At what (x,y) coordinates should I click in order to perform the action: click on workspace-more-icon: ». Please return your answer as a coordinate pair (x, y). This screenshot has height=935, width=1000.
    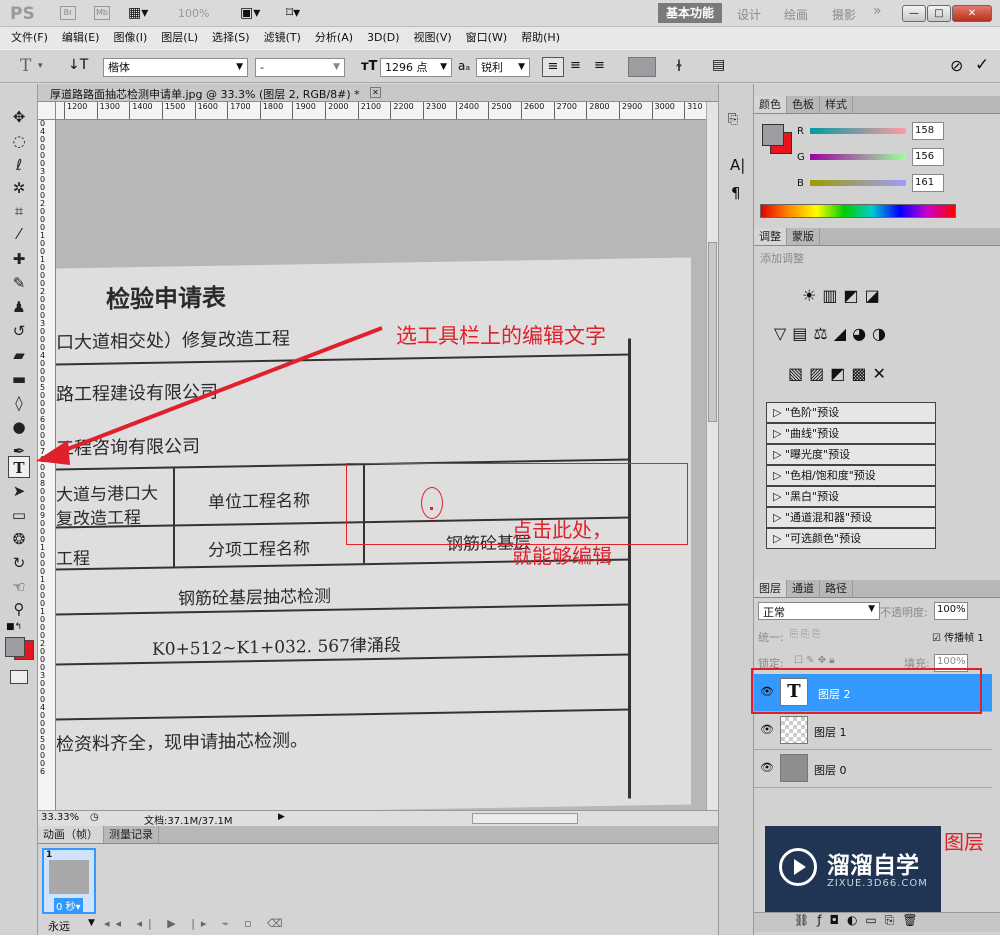
    Looking at the image, I should click on (877, 11).